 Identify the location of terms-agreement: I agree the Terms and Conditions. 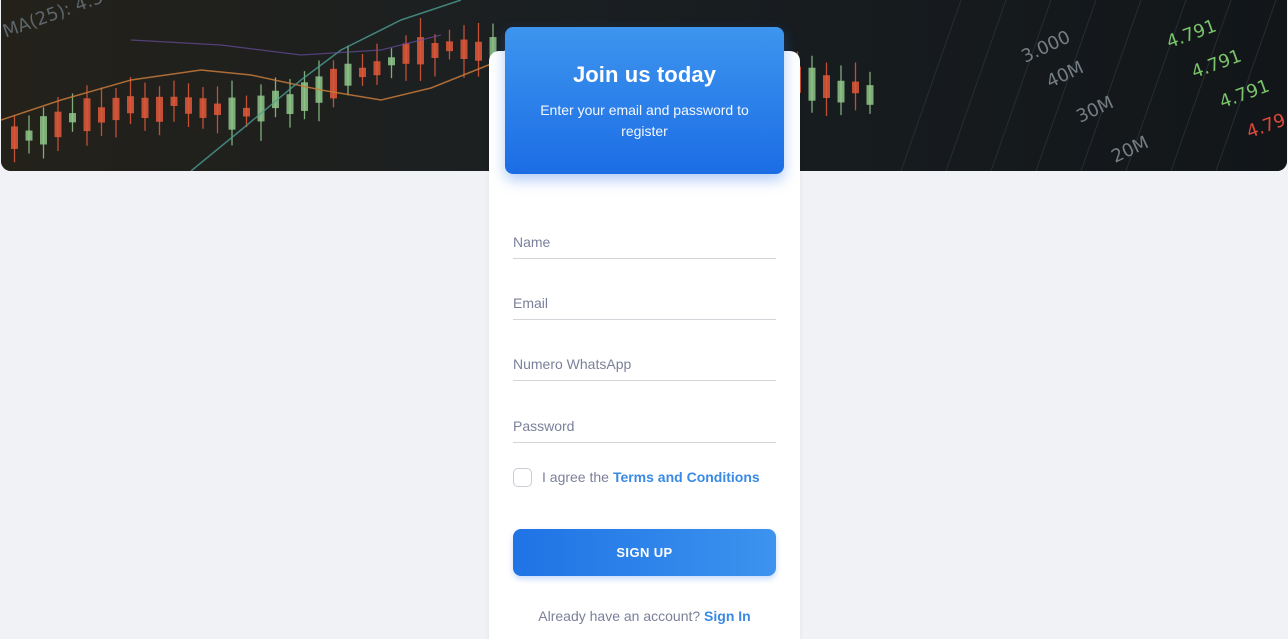
(636, 477).